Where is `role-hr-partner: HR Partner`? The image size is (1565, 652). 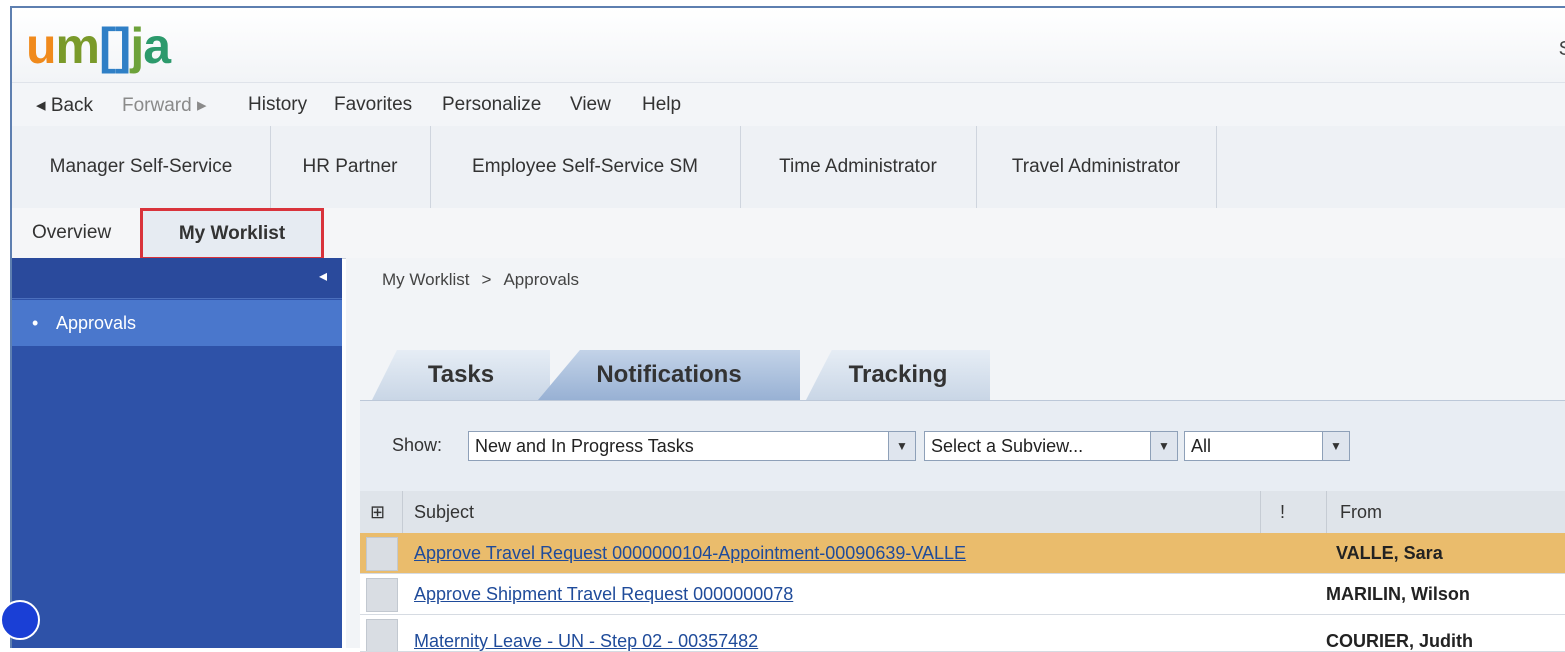 role-hr-partner: HR Partner is located at coordinates (350, 167).